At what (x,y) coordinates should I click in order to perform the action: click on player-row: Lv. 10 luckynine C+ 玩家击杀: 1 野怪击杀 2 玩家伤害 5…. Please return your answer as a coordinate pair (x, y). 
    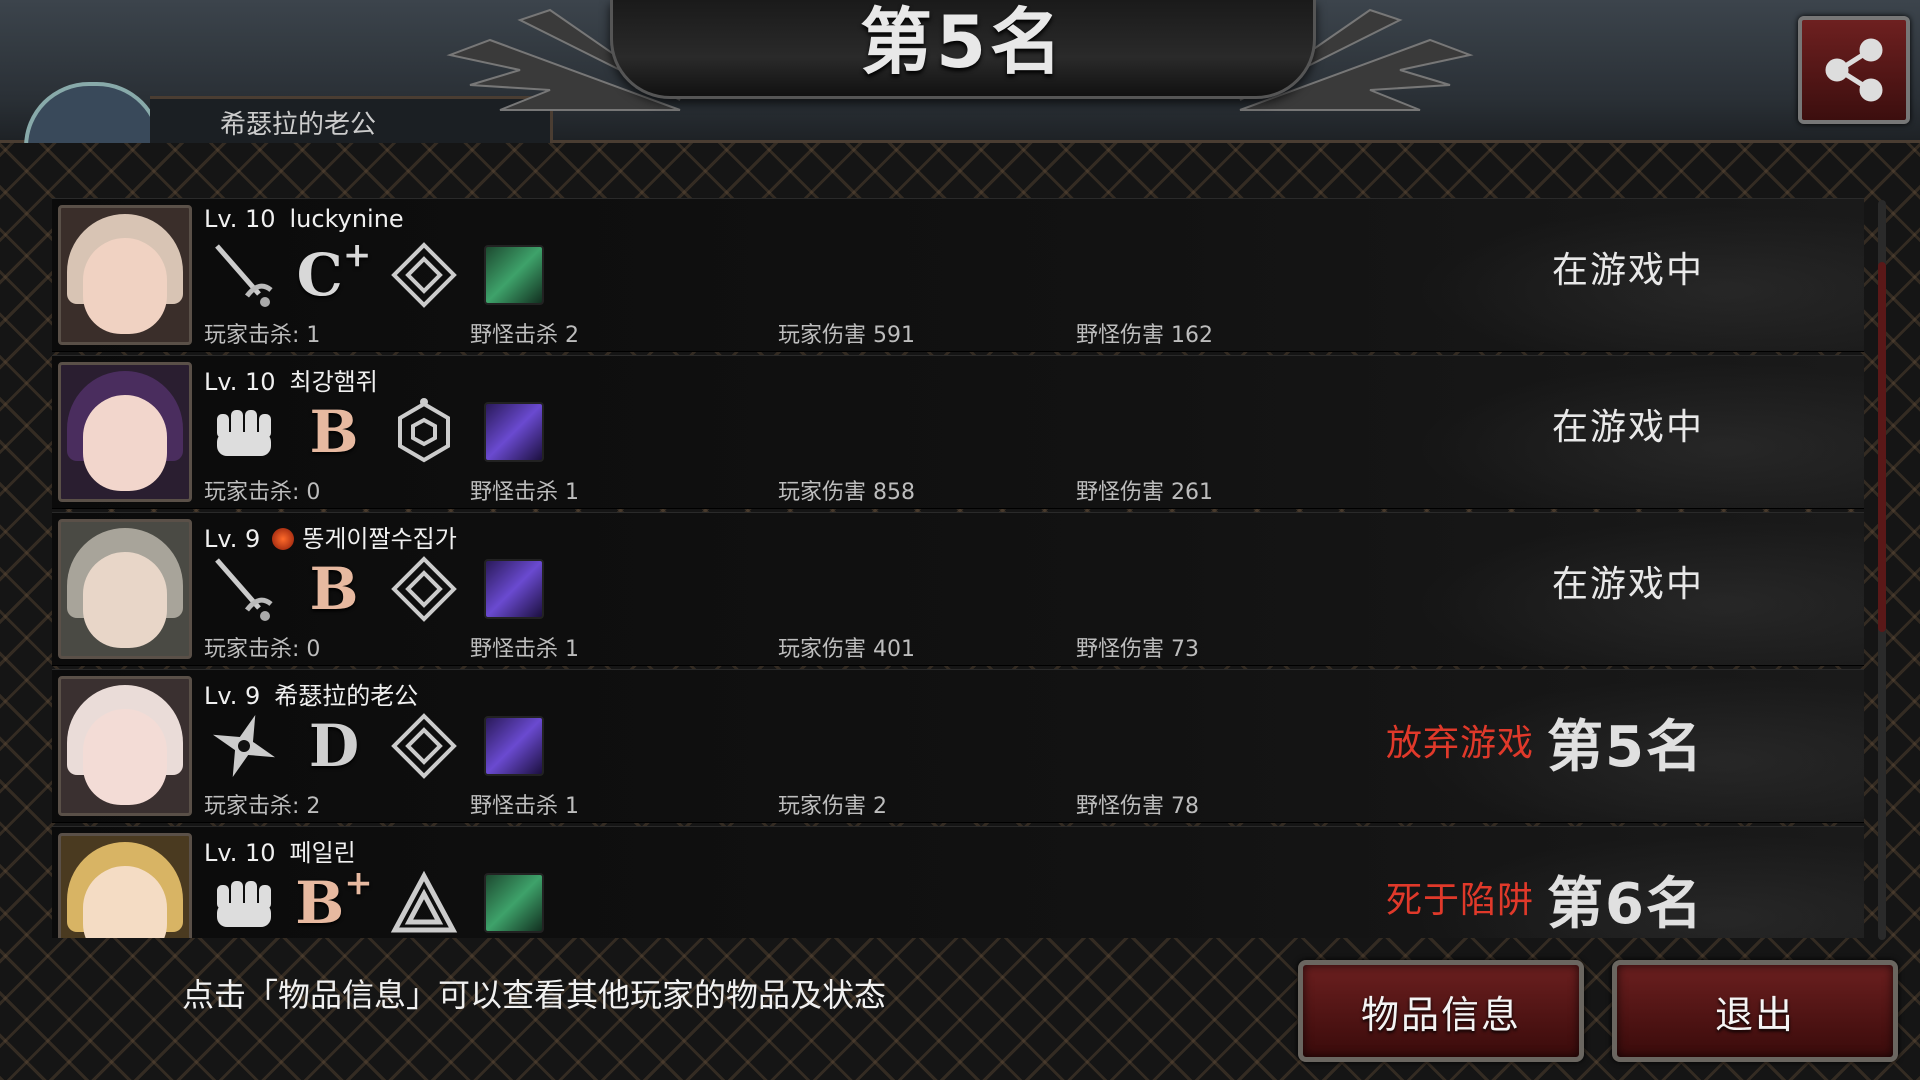
    Looking at the image, I should click on (958, 275).